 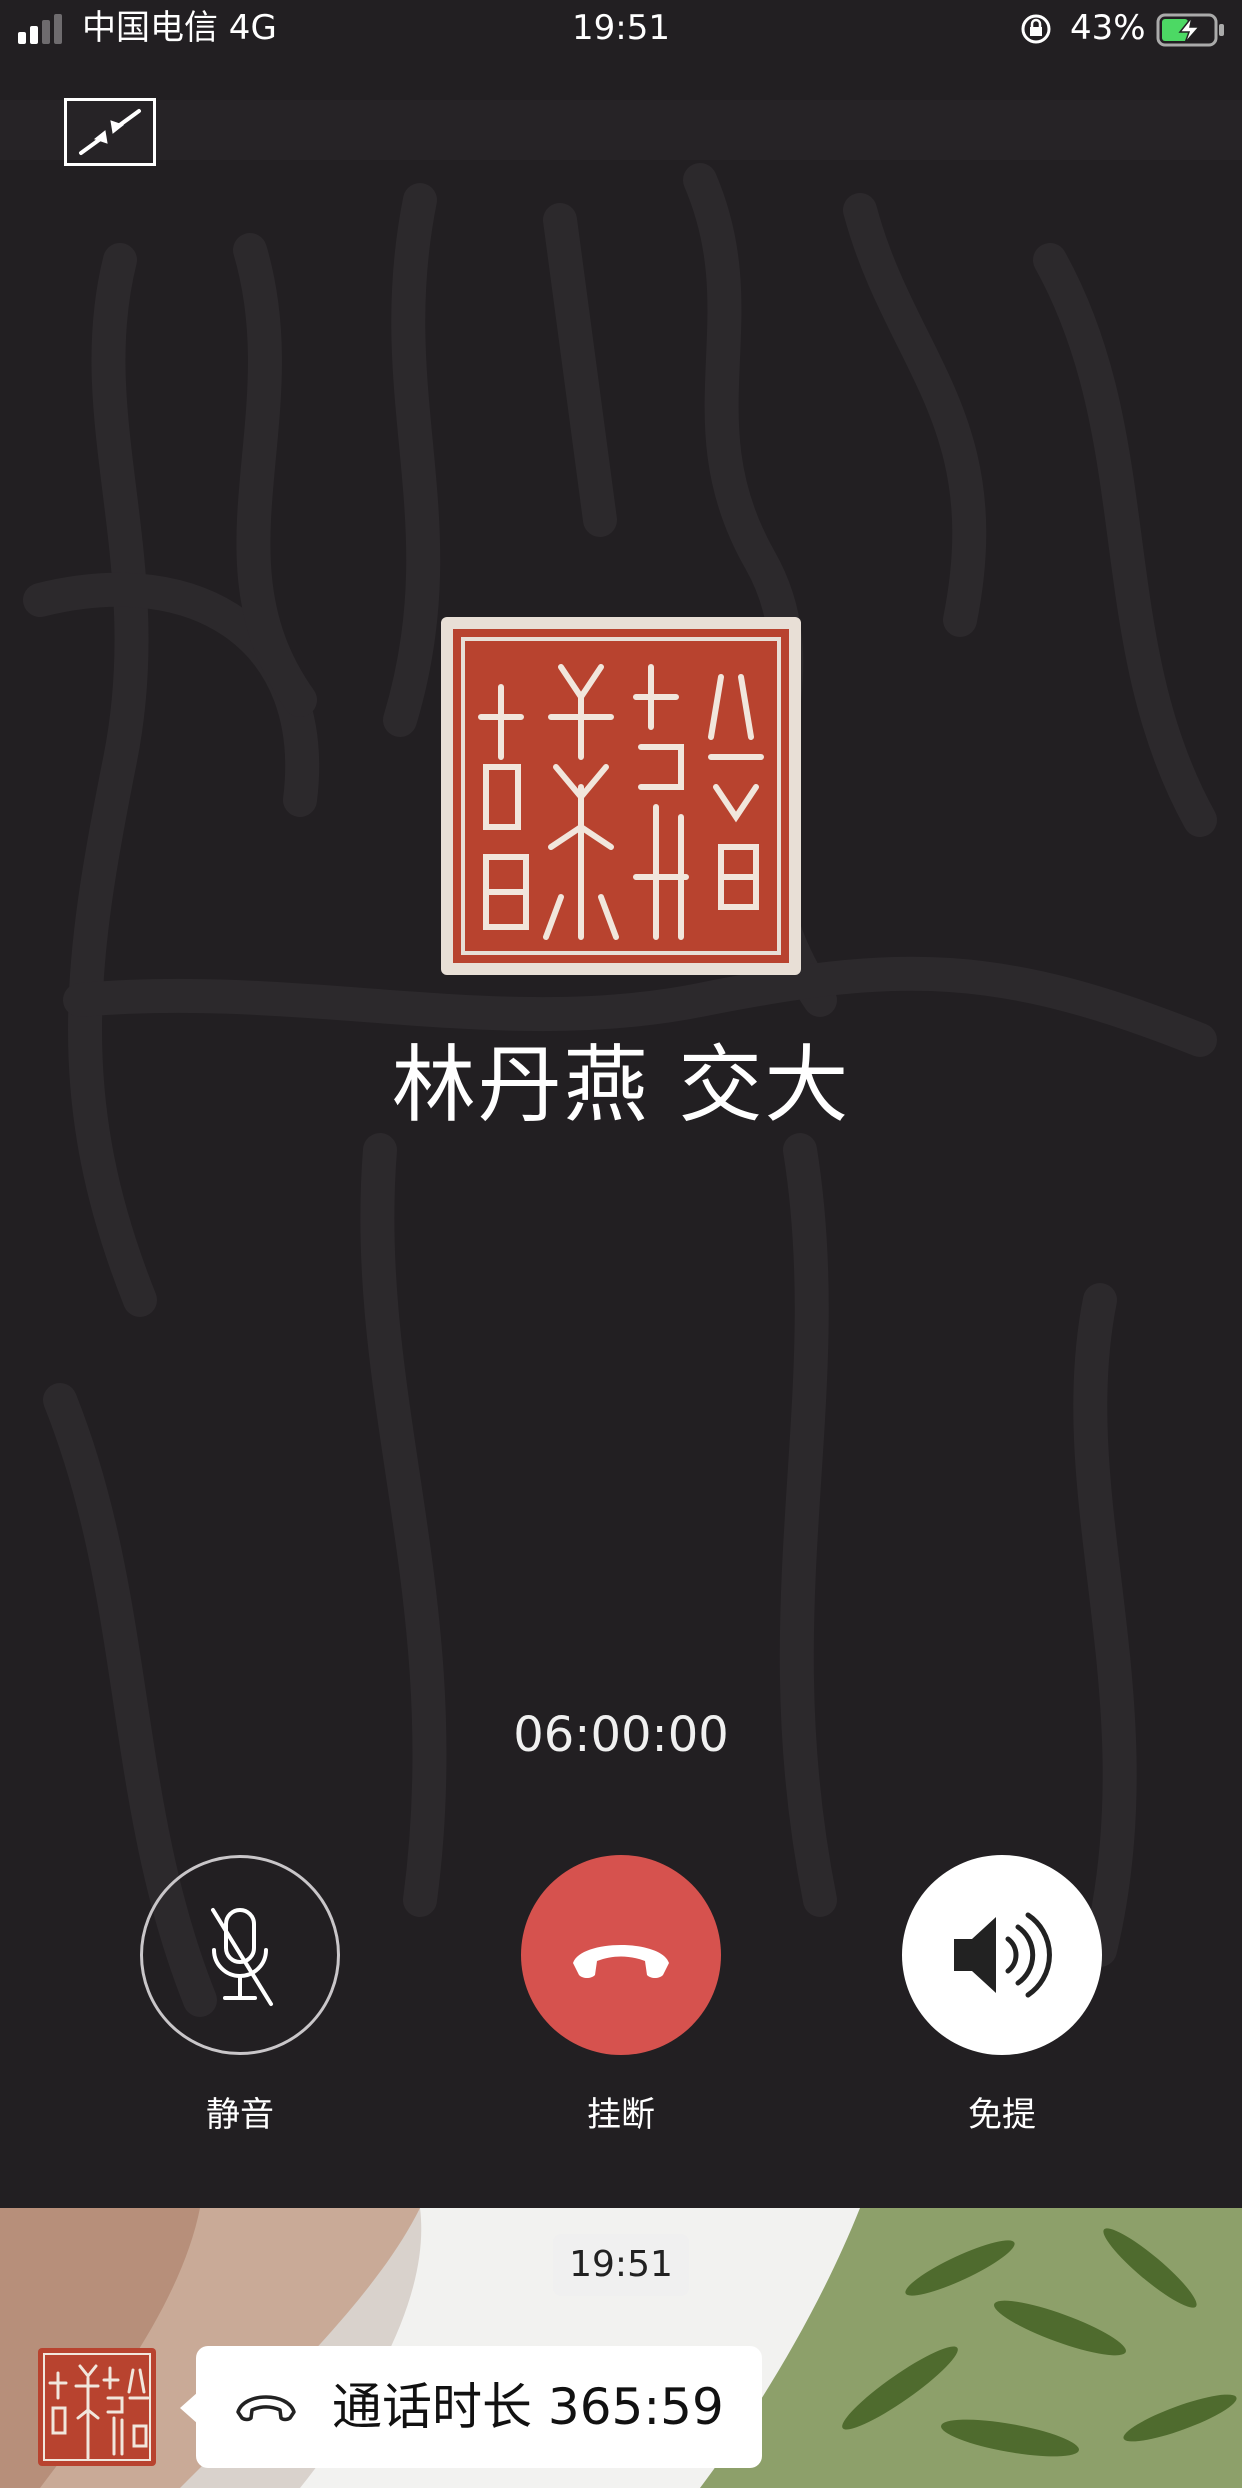 I want to click on mic-off-icon, so click(x=242, y=1957).